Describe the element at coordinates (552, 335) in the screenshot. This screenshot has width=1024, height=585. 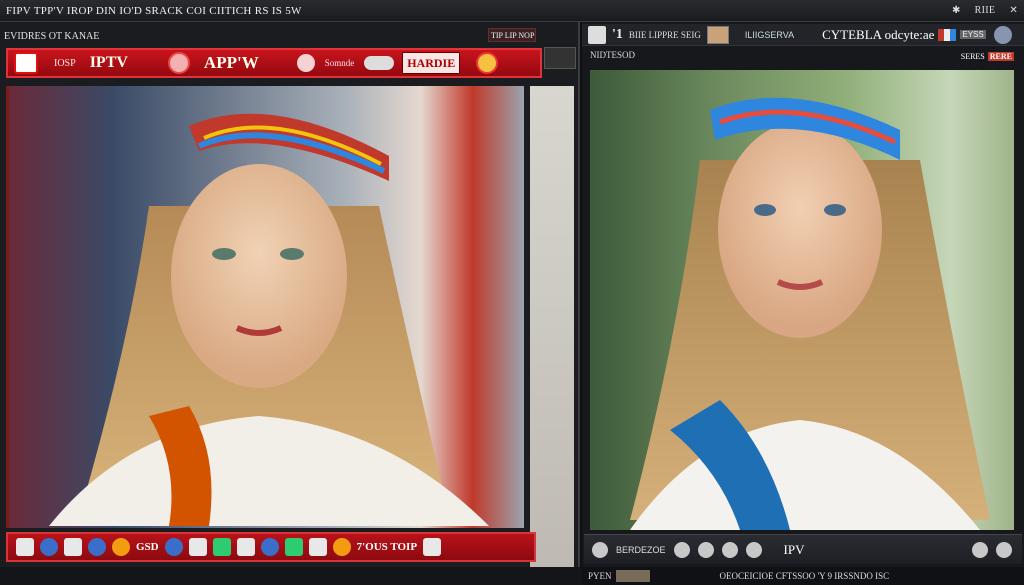
I see `preview-side-strip` at that location.